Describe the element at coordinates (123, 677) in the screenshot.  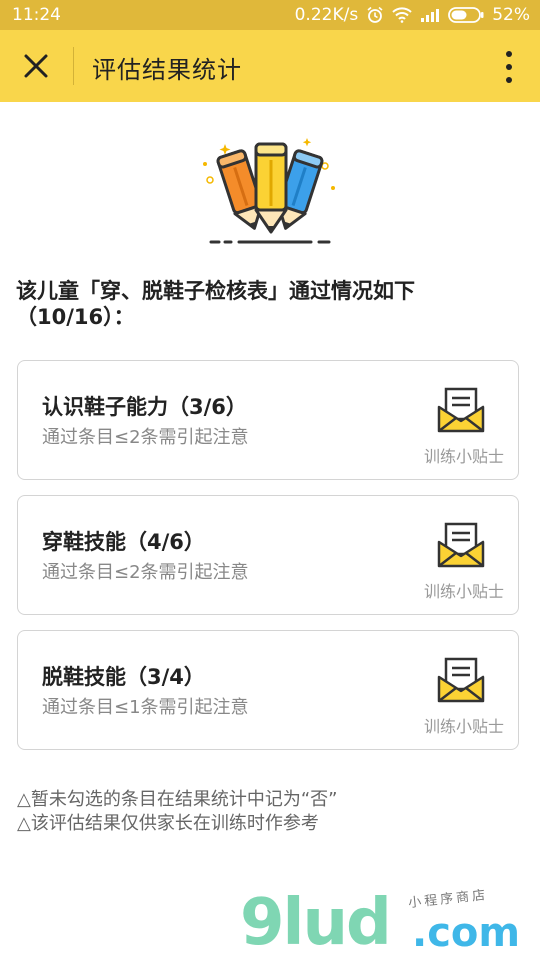
I see `card-title: 脱鞋技能（3/4）` at that location.